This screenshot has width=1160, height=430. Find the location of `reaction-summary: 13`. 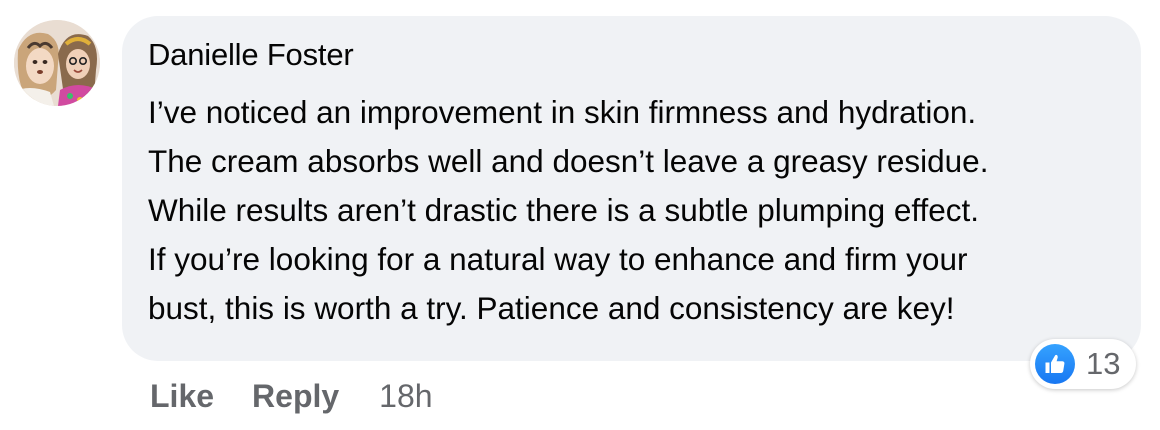

reaction-summary: 13 is located at coordinates (1083, 364).